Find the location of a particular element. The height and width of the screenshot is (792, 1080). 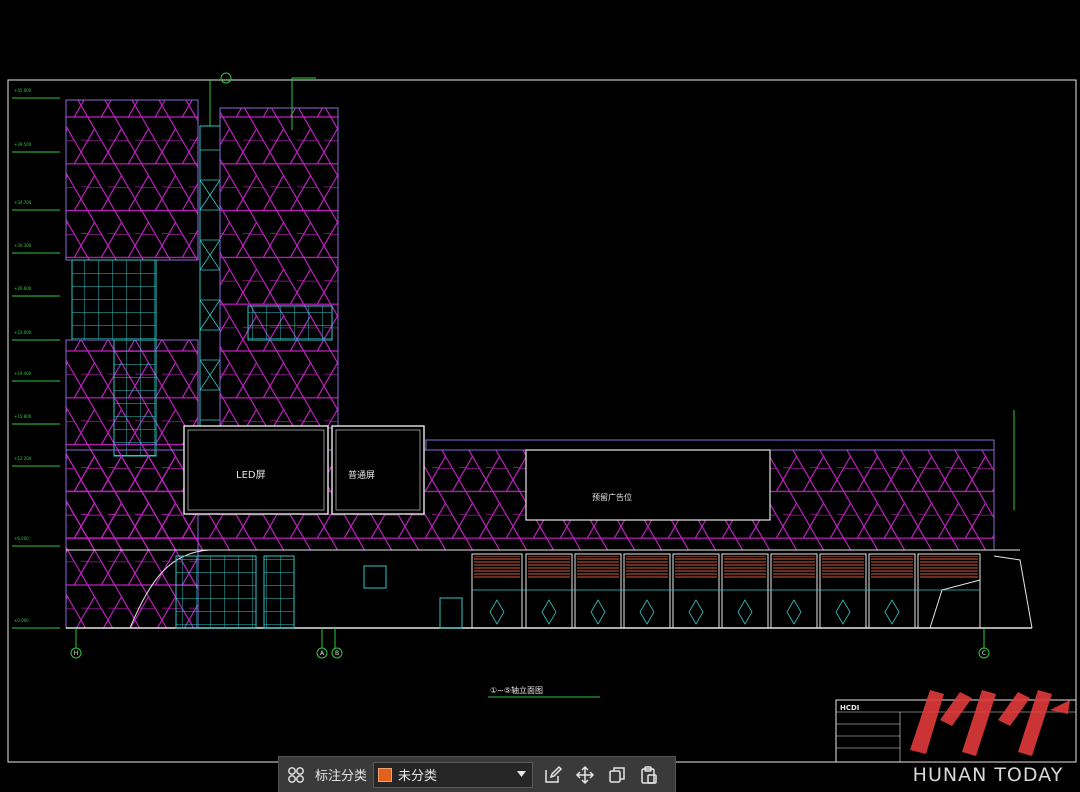

tower-right is located at coordinates (279, 268).